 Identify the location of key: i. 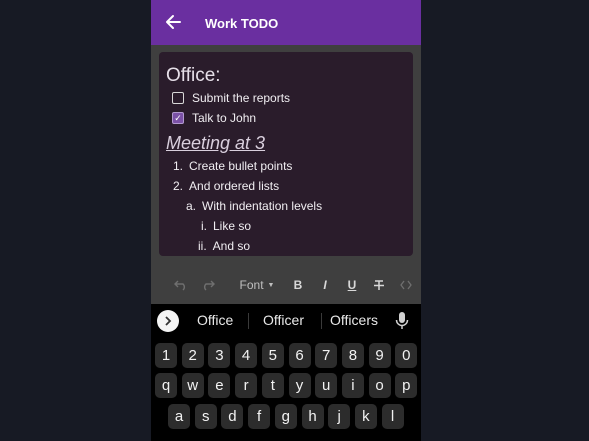
(352, 385).